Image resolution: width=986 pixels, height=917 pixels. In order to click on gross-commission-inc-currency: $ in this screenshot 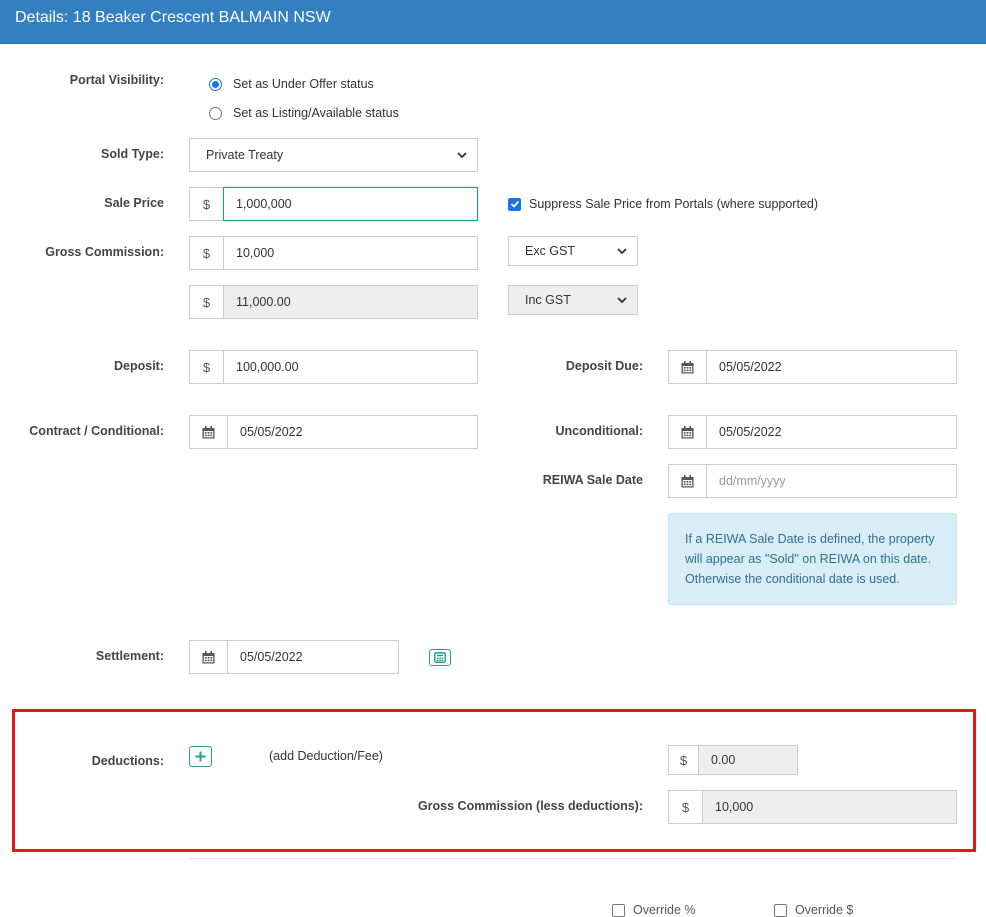, I will do `click(206, 302)`.